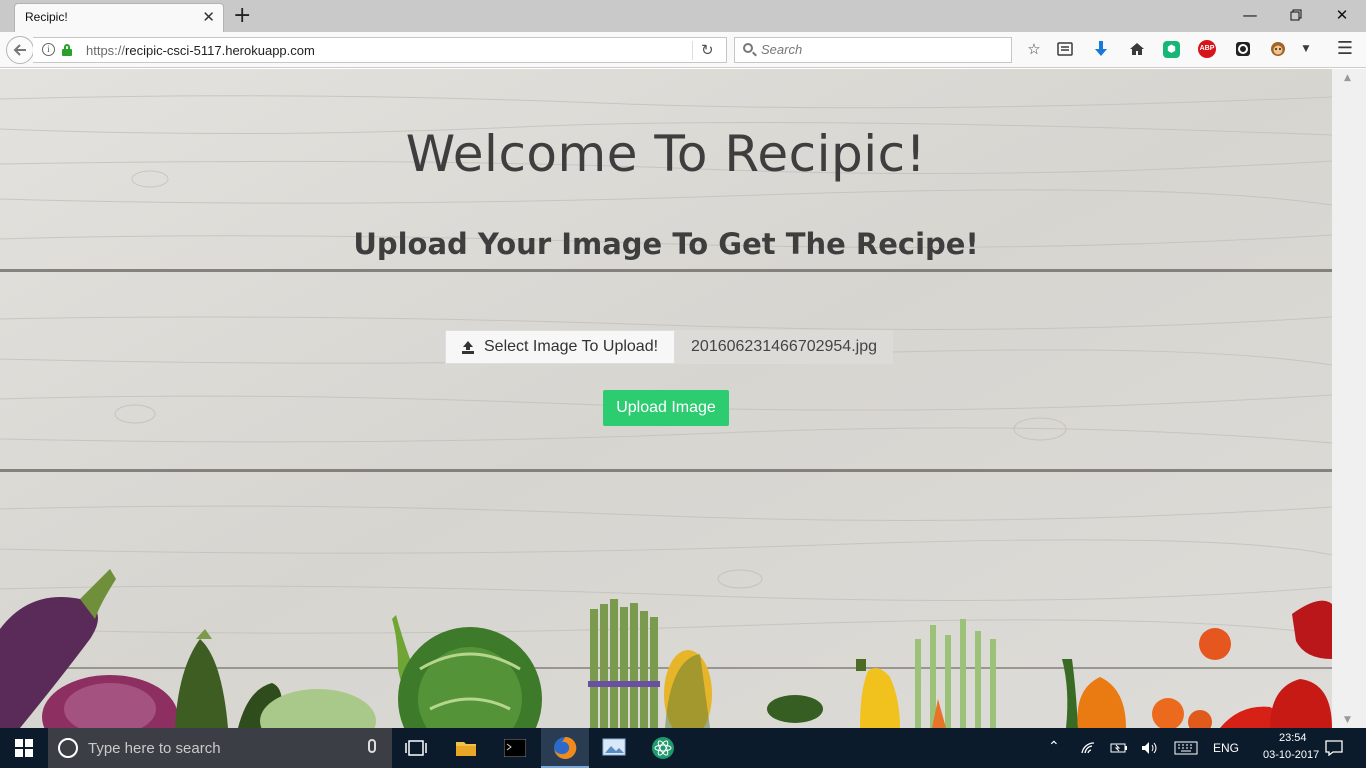 This screenshot has width=1366, height=768. I want to click on selected-file-name: 201606231466702954.jpg, so click(784, 347).